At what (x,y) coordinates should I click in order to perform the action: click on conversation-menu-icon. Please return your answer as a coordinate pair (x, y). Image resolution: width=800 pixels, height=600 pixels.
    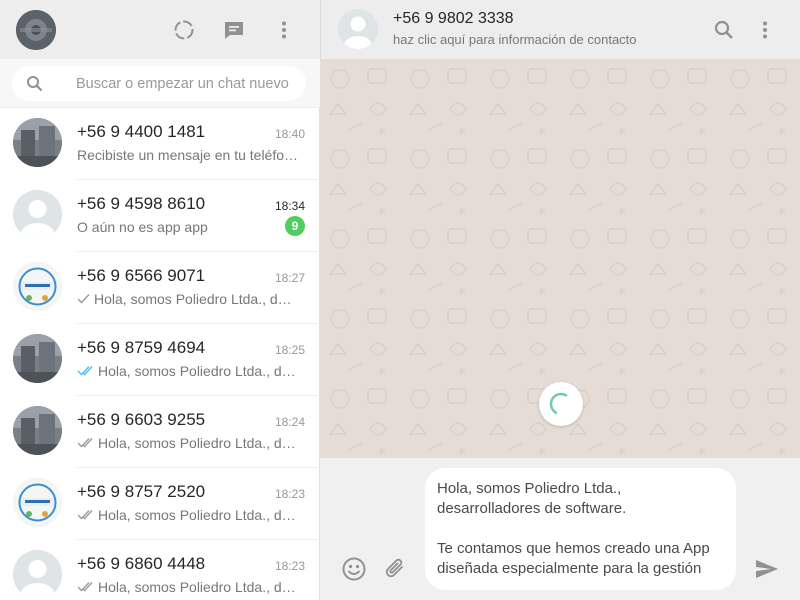
    Looking at the image, I should click on (765, 30).